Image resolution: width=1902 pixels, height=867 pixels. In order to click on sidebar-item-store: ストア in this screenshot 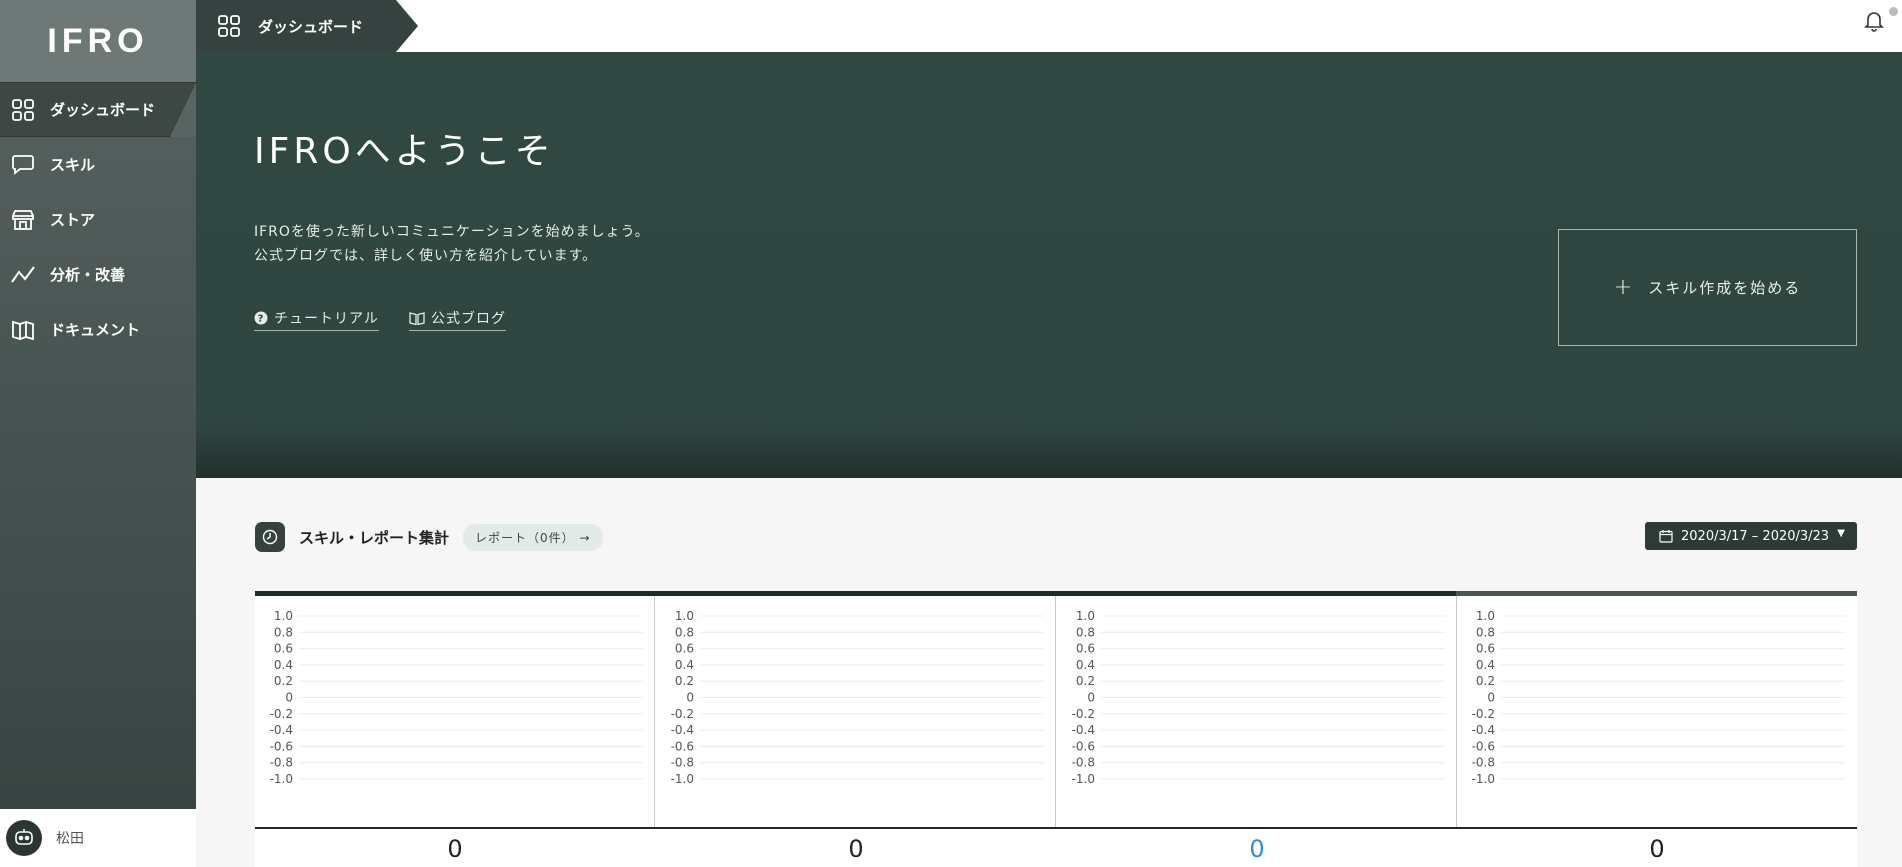, I will do `click(98, 219)`.